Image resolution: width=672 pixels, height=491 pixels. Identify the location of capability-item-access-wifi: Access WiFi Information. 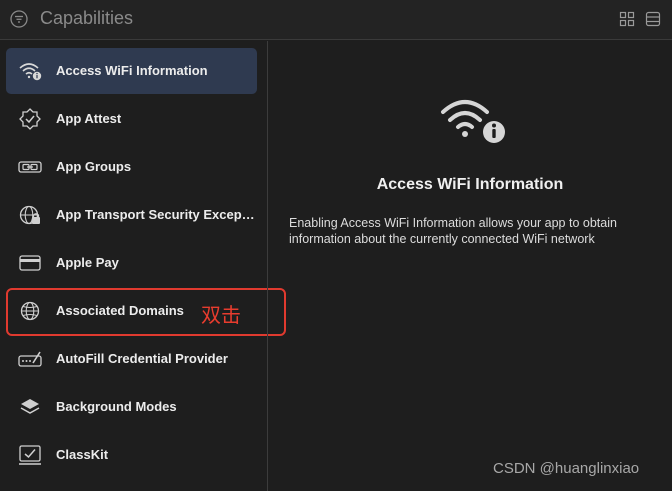
(131, 71).